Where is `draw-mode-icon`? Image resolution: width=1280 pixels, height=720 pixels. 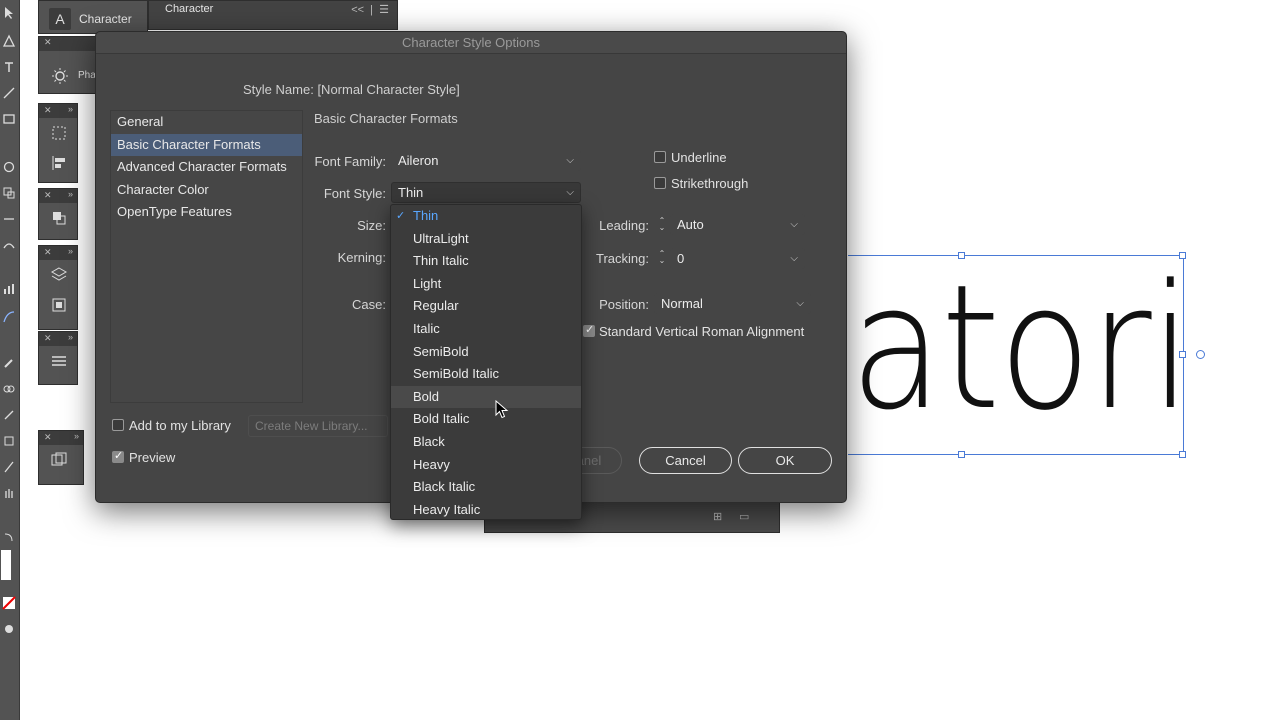
draw-mode-icon is located at coordinates (9, 629).